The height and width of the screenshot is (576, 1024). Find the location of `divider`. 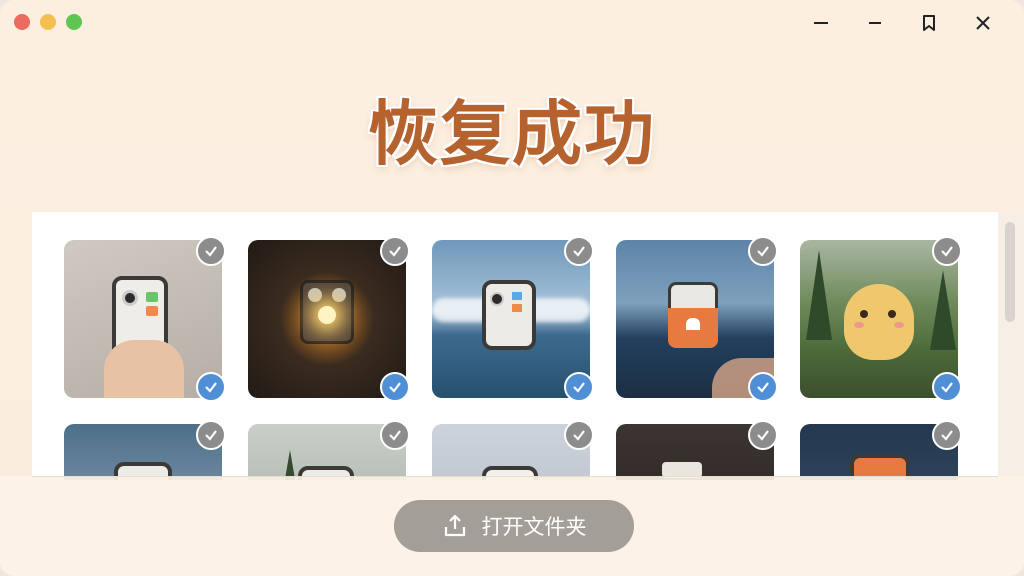

divider is located at coordinates (515, 476).